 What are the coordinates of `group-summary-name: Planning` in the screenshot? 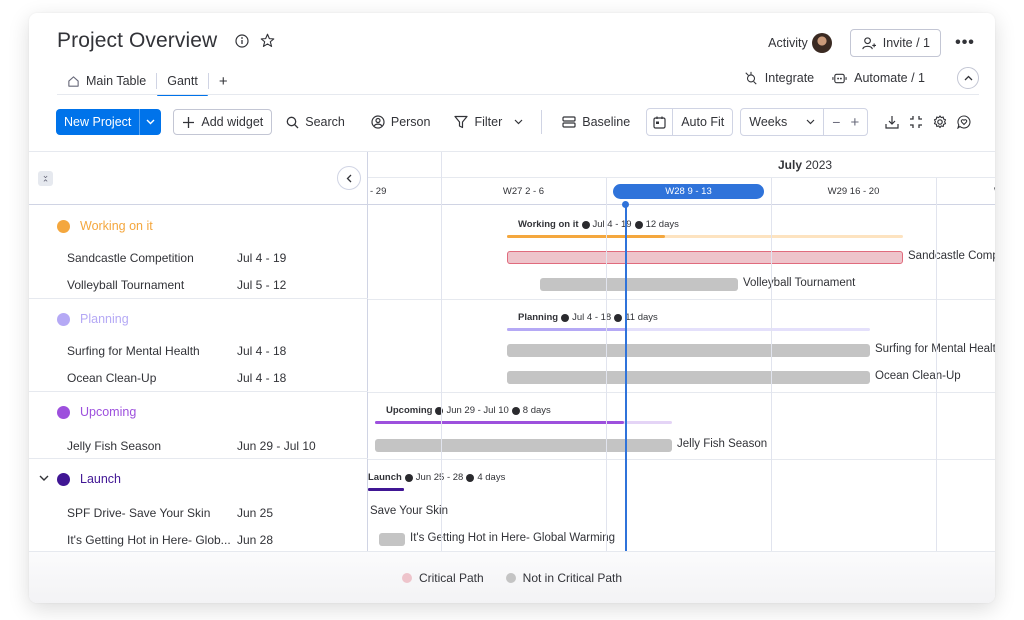 It's located at (538, 317).